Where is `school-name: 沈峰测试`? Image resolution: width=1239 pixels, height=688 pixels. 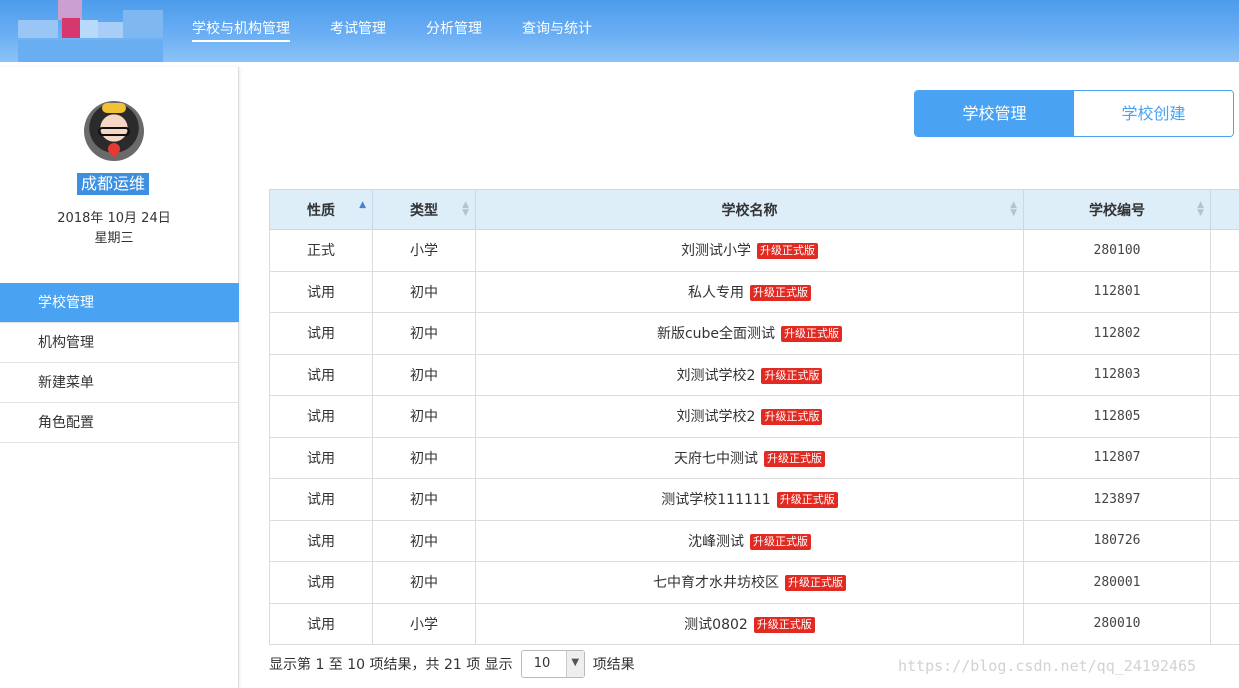
school-name: 沈峰测试 is located at coordinates (716, 541).